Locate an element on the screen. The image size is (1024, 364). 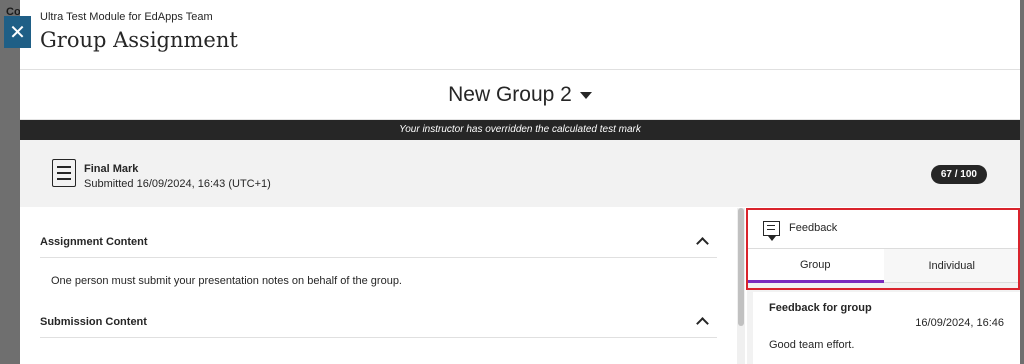
checklist-icon is located at coordinates (64, 173).